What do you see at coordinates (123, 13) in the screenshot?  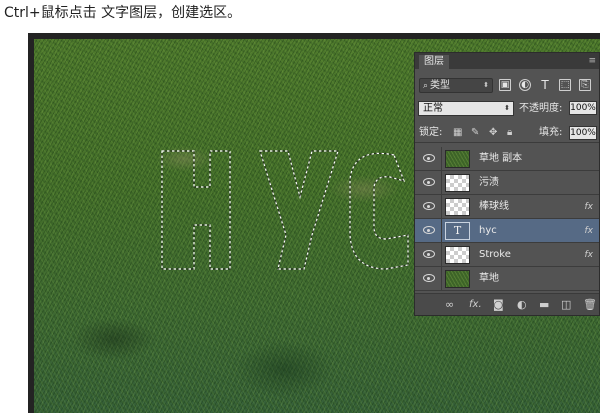 I see `caption-text: Ctrl+鼠标点击 文字图层，创建选区。` at bounding box center [123, 13].